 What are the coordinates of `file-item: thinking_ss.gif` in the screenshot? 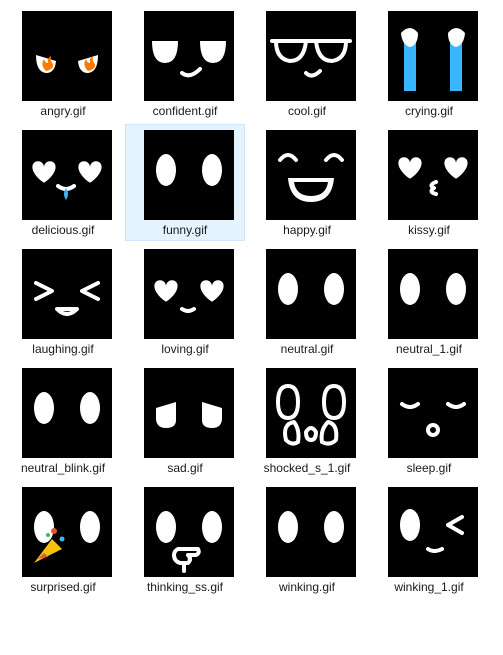 It's located at (185, 539).